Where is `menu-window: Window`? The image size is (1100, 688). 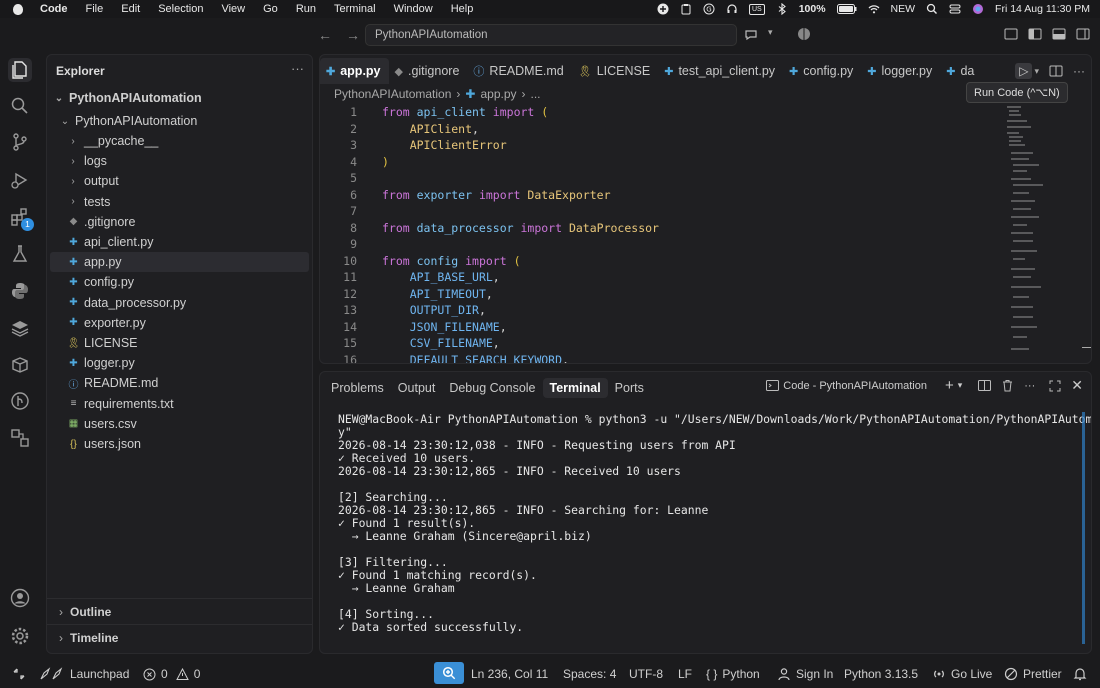 menu-window: Window is located at coordinates (413, 9).